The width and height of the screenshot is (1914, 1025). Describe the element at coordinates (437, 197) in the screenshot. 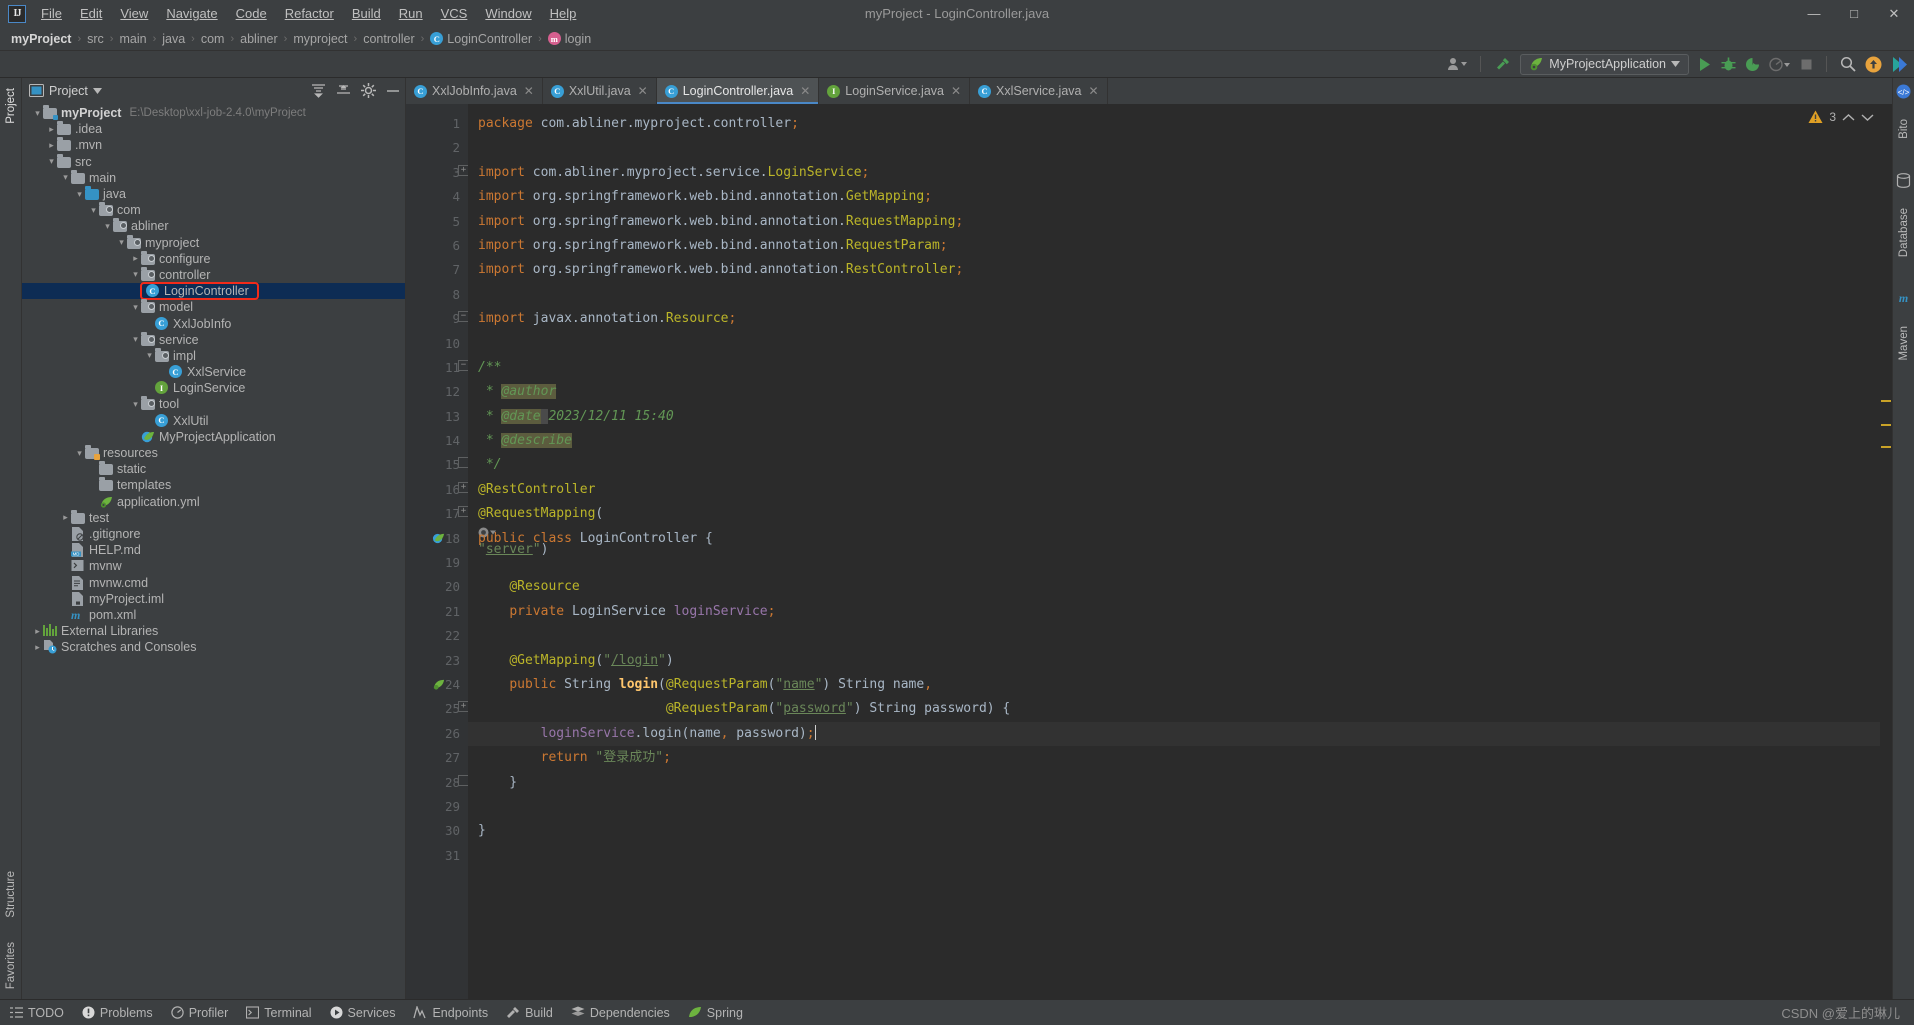

I see `gutter-line-4: 4` at that location.